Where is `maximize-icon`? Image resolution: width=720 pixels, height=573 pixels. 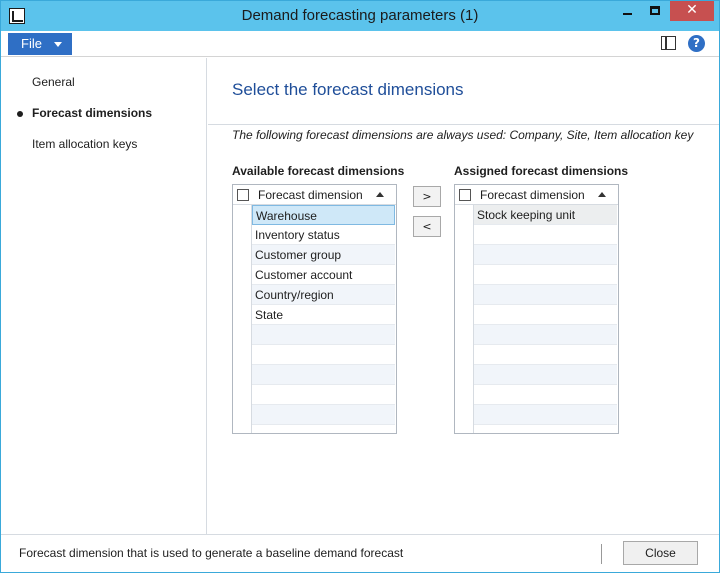
maximize-icon is located at coordinates (655, 10).